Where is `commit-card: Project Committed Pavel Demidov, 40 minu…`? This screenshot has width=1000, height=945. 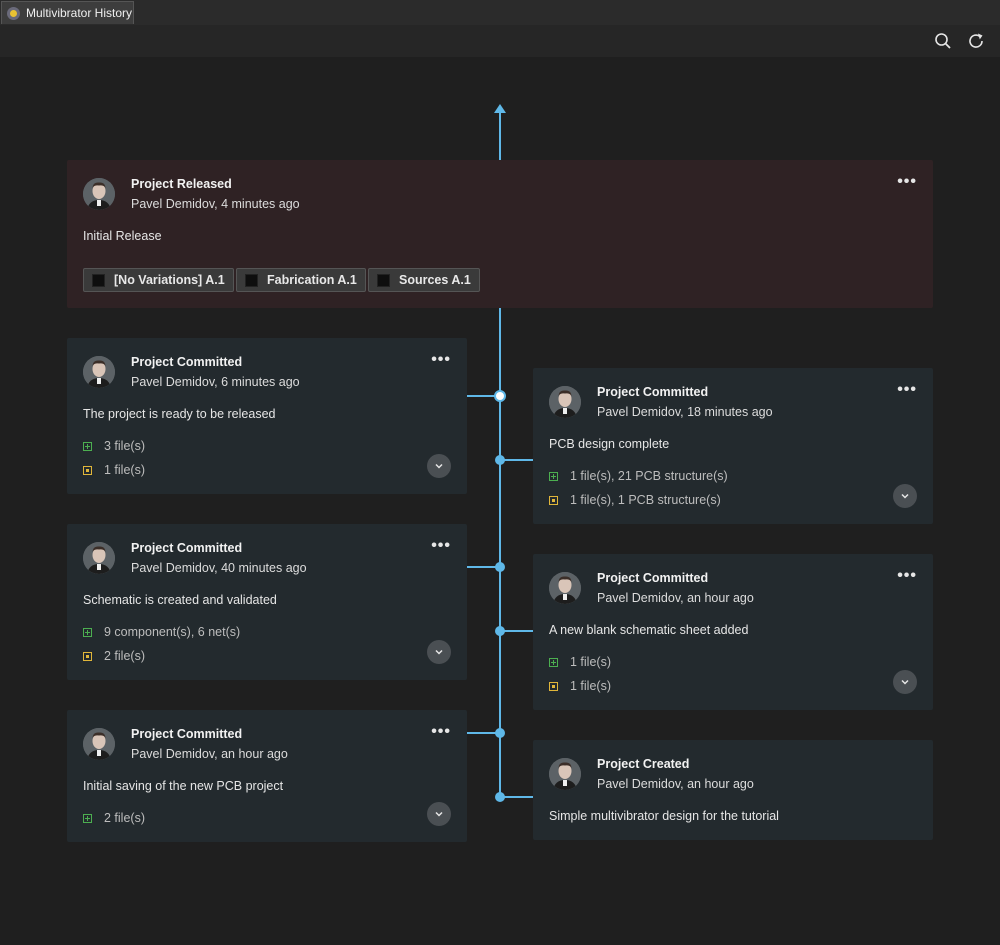
commit-card: Project Committed Pavel Demidov, 40 minu… is located at coordinates (267, 602).